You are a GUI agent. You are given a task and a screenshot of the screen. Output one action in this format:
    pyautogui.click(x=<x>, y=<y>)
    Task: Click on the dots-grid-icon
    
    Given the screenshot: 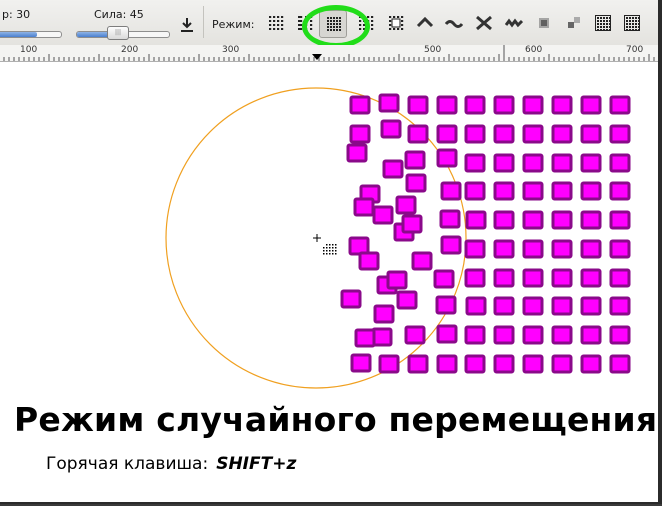 What is the action you would take?
    pyautogui.click(x=276, y=23)
    